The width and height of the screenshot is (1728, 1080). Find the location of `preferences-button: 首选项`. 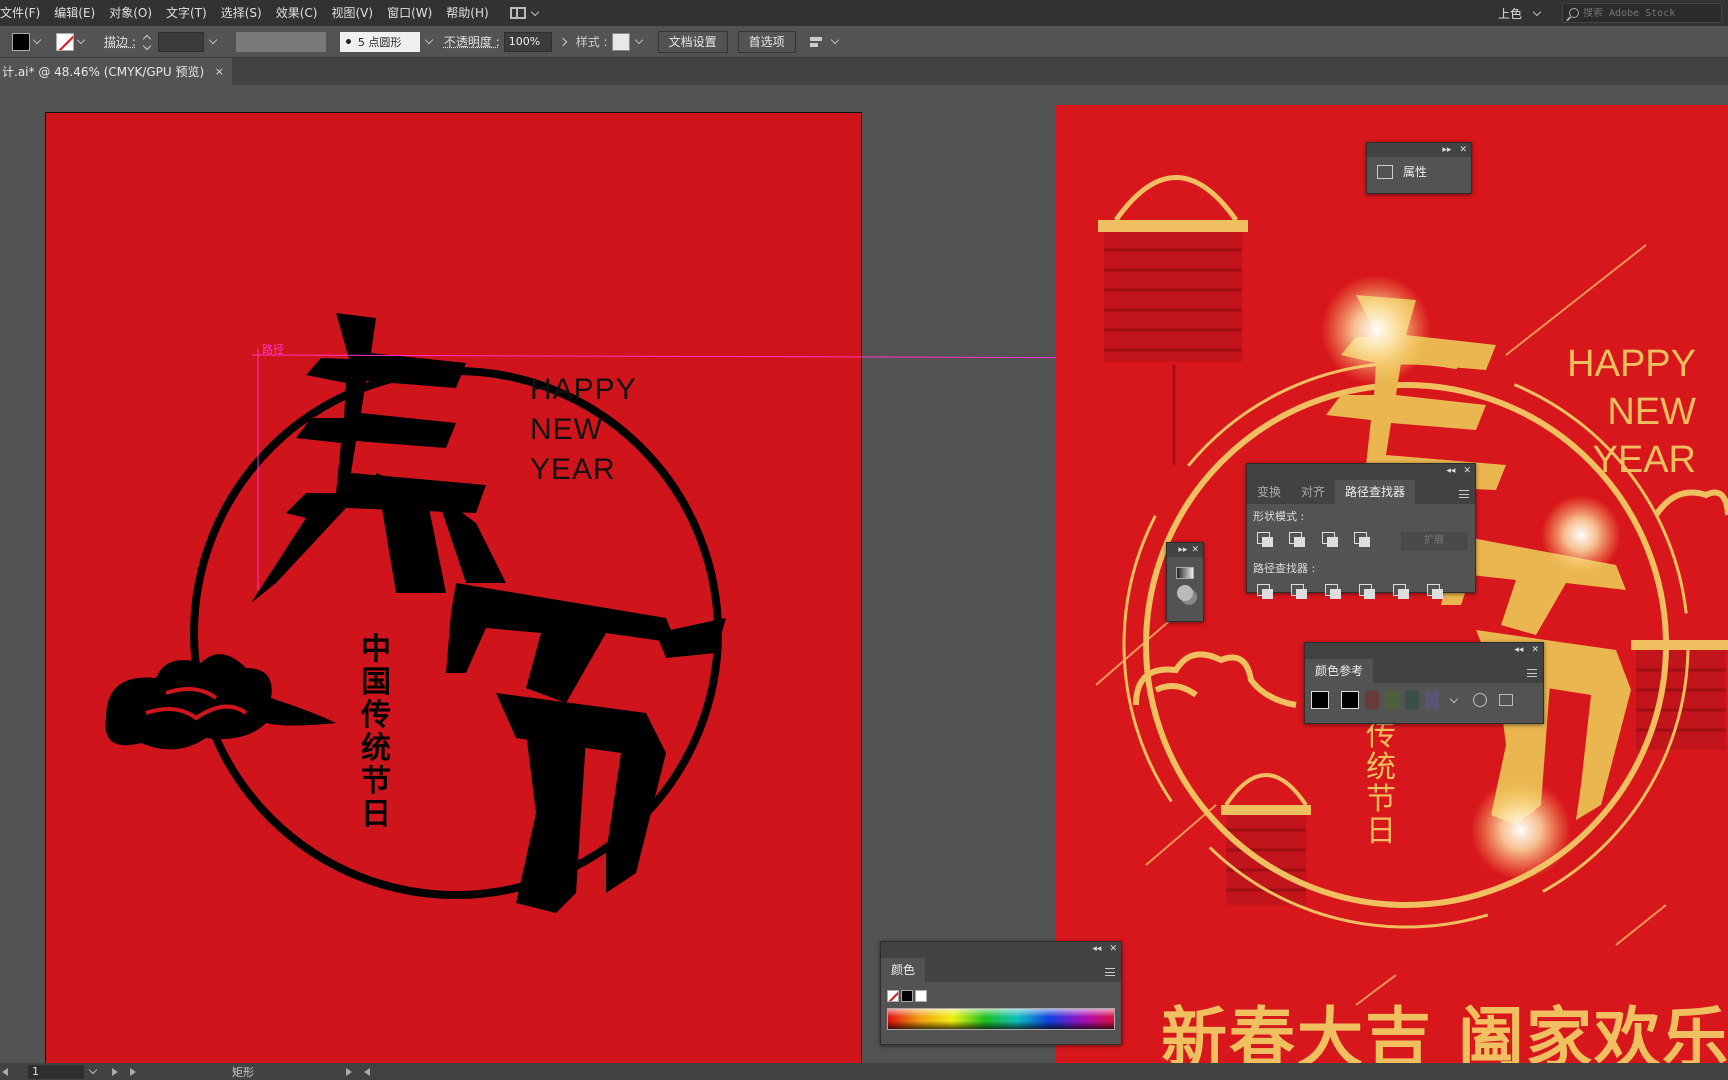

preferences-button: 首选项 is located at coordinates (766, 41).